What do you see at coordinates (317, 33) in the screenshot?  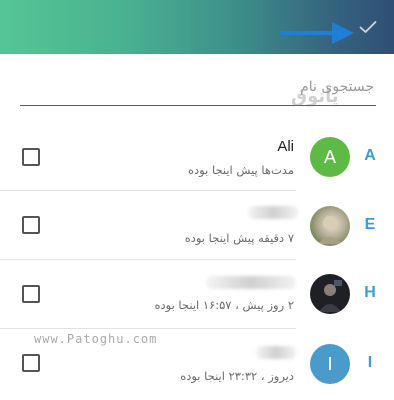 I see `annotation-arrow-icon` at bounding box center [317, 33].